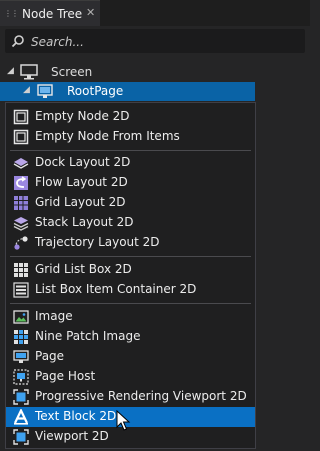 Image resolution: width=320 pixels, height=451 pixels. I want to click on menu-item-list-box-item-container-2d: List Box Item Container 2D, so click(130, 290).